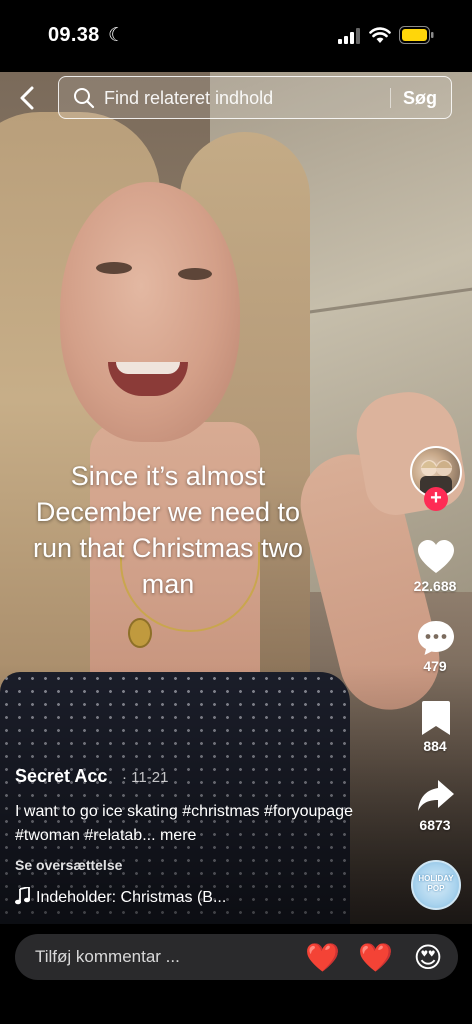 The image size is (472, 1024). Describe the element at coordinates (189, 98) in the screenshot. I see `search-placeholder: Find relateret indhold` at that location.